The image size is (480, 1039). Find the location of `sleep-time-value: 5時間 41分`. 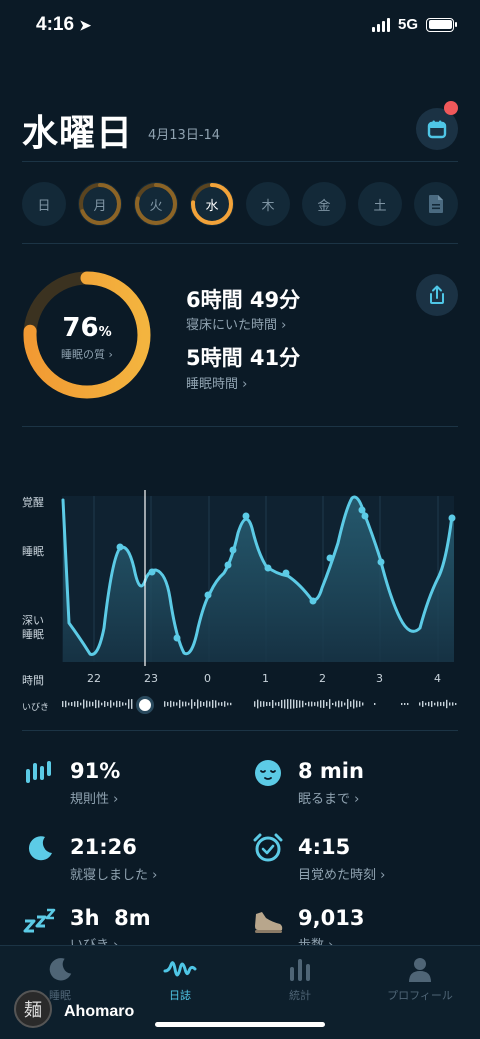

sleep-time-value: 5時間 41分 is located at coordinates (243, 358).